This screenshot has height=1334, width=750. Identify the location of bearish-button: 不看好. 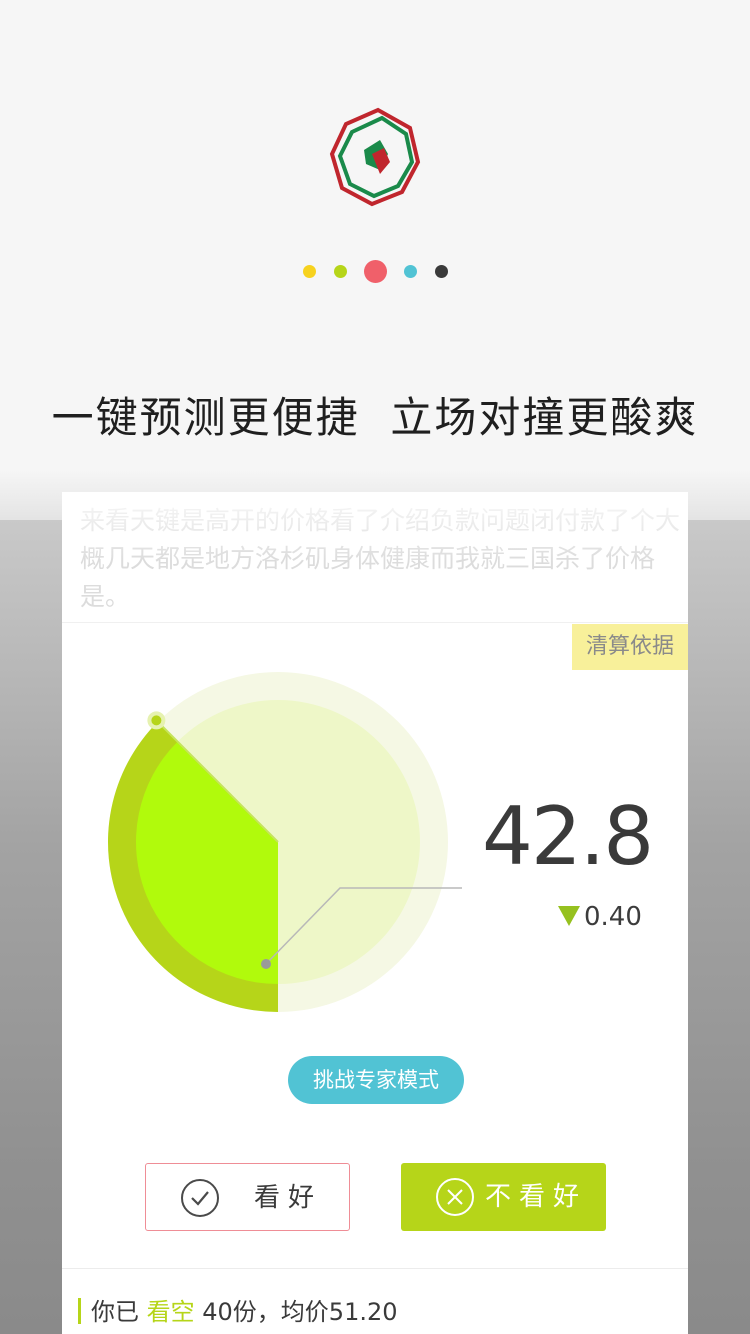
(503, 1197).